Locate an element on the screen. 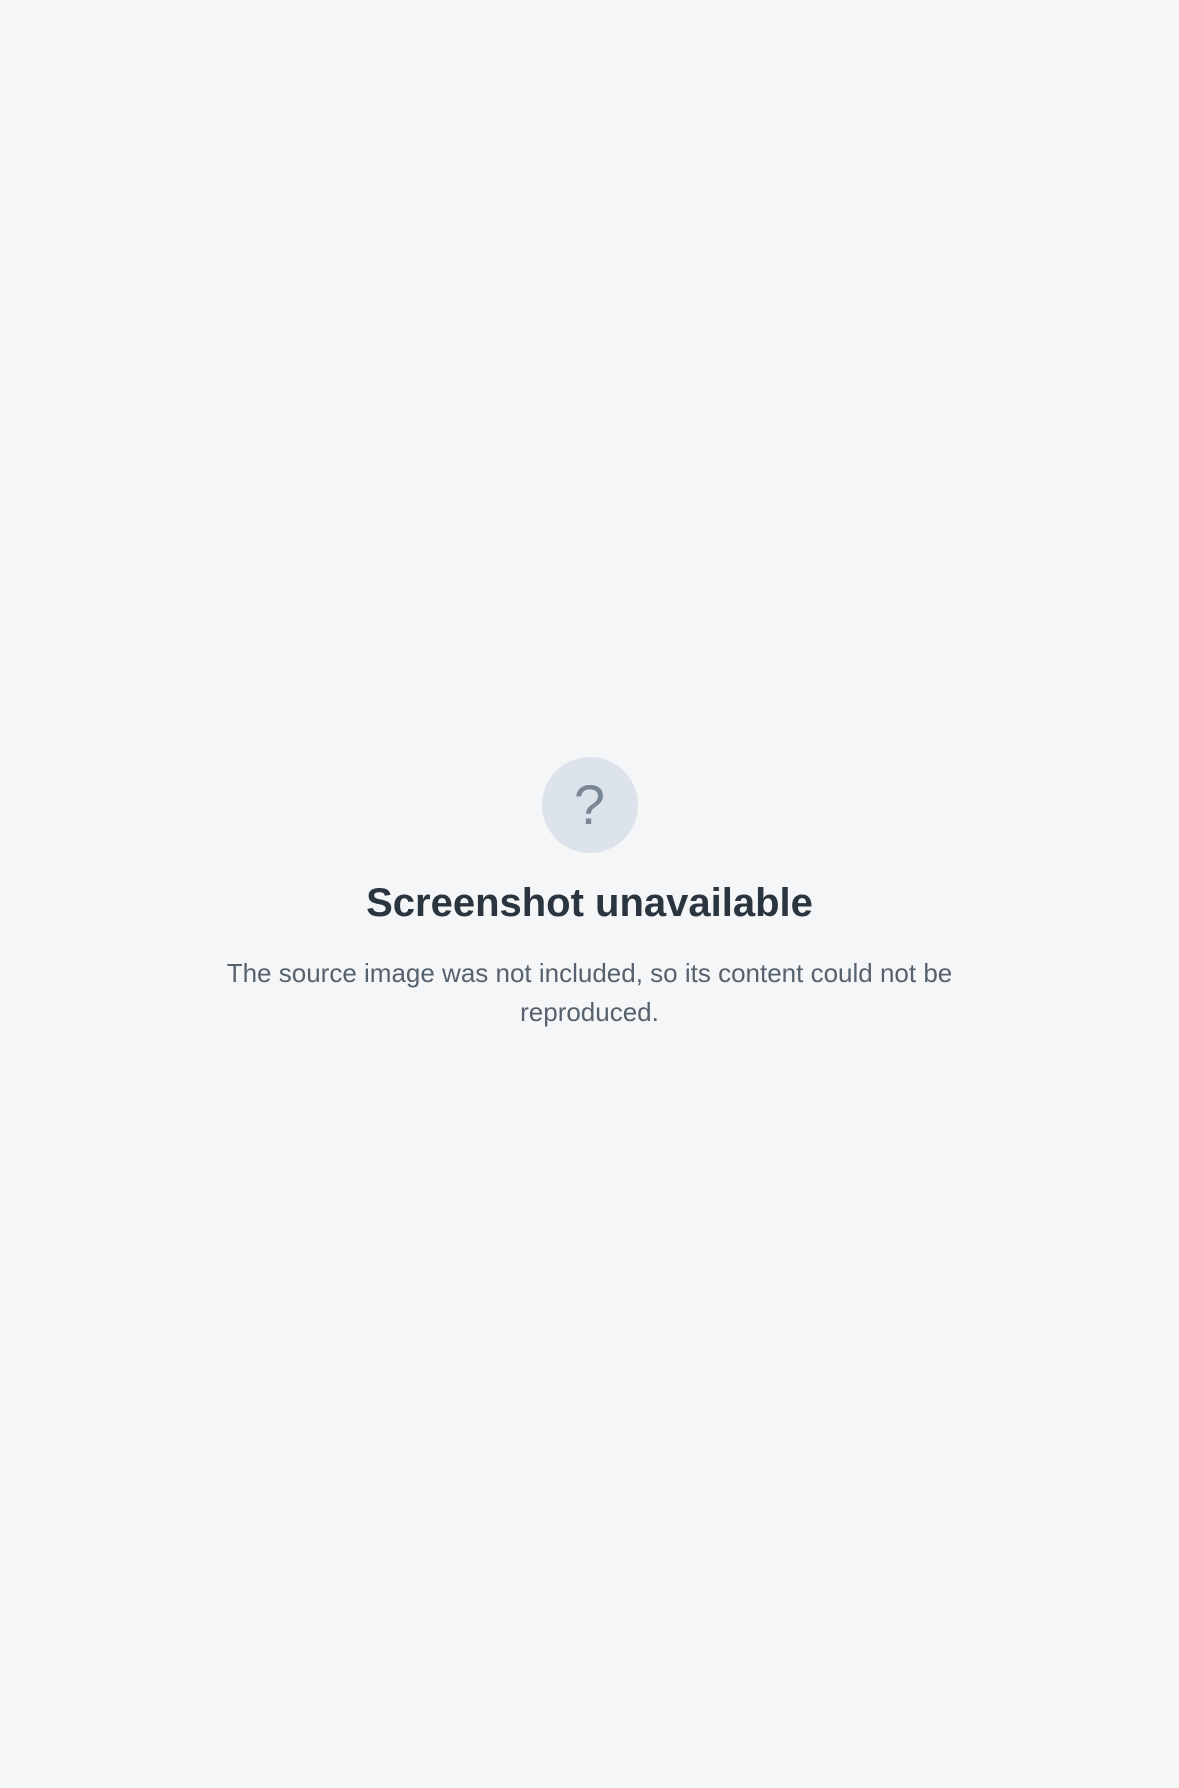 This screenshot has height=1788, width=1179. image-icon: ? is located at coordinates (589, 804).